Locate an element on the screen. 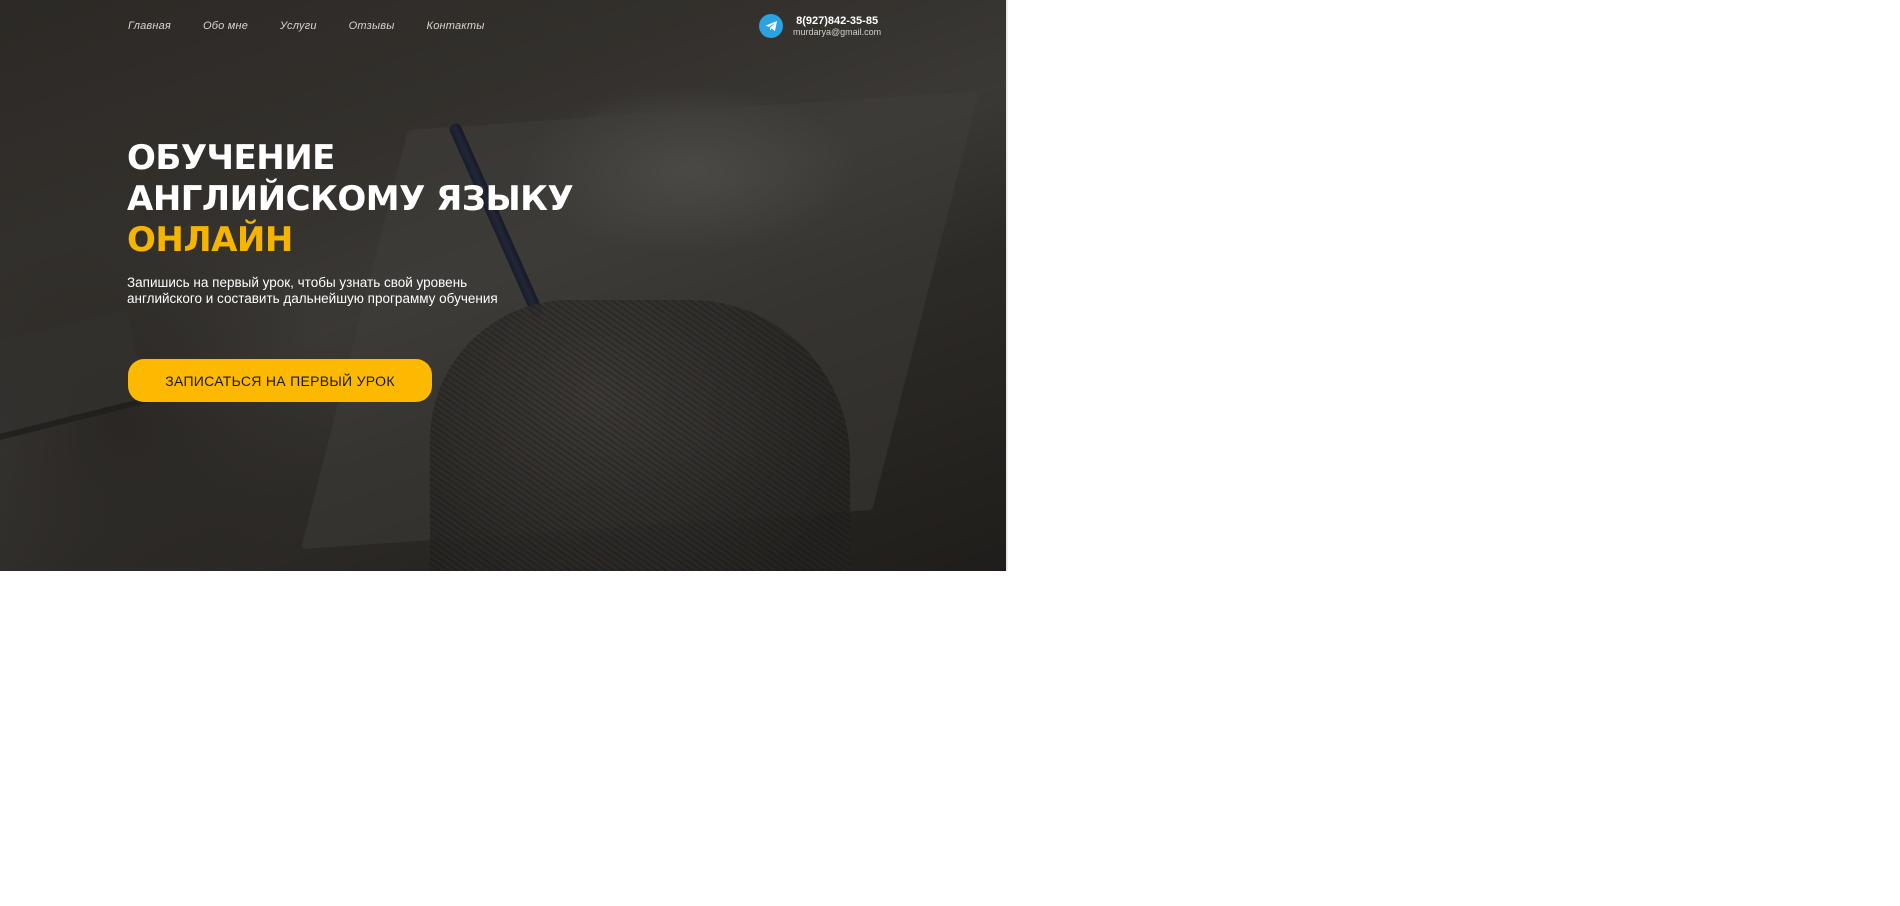  email-link: murdarya@gmail.com is located at coordinates (837, 32).